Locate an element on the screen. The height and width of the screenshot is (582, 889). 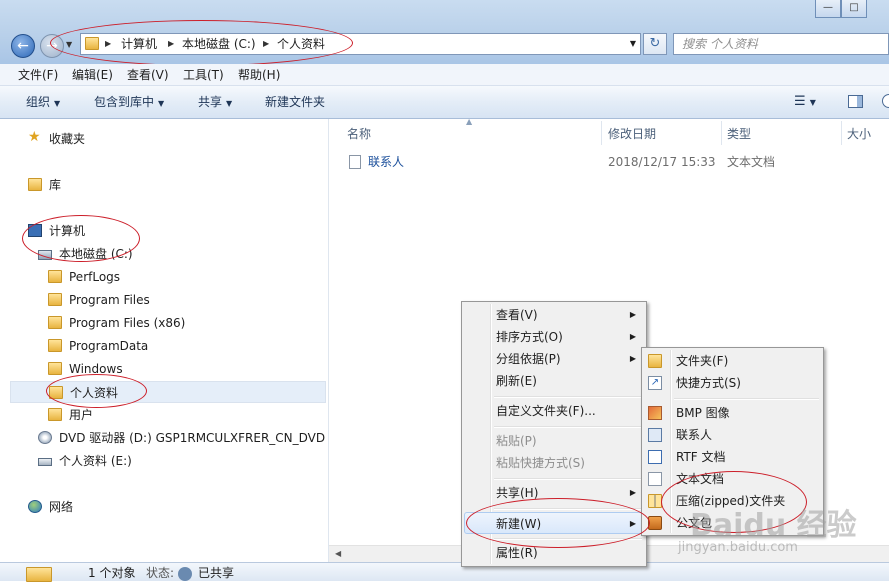
column-type: 类型 is located at coordinates (739, 134).